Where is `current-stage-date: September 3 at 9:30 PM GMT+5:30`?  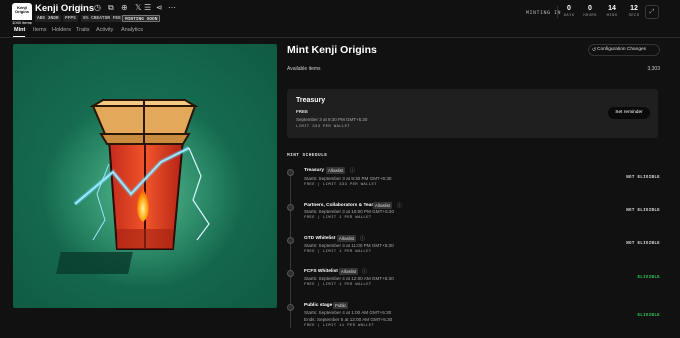 current-stage-date: September 3 at 9:30 PM GMT+5:30 is located at coordinates (332, 119).